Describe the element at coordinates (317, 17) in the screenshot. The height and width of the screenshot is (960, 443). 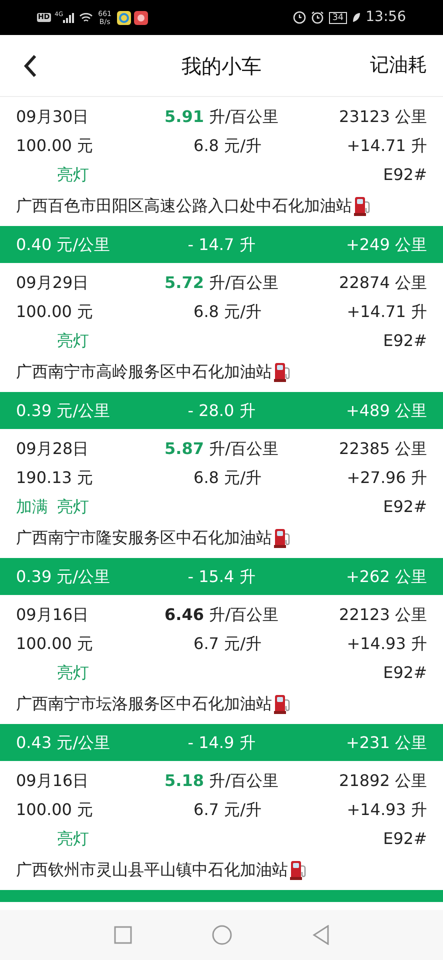
I see `alarm-icon` at that location.